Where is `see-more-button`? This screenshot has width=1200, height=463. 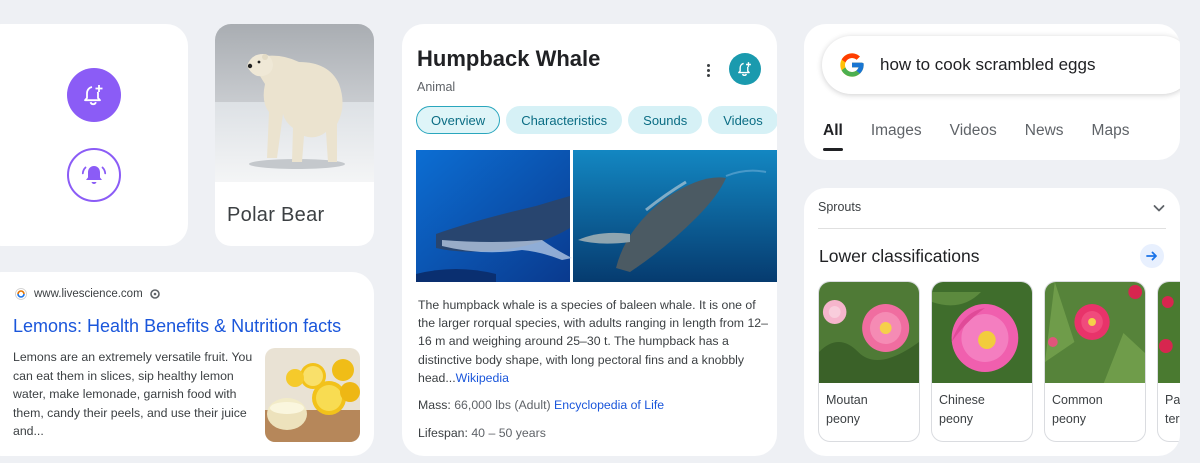
see-more-button is located at coordinates (1152, 256).